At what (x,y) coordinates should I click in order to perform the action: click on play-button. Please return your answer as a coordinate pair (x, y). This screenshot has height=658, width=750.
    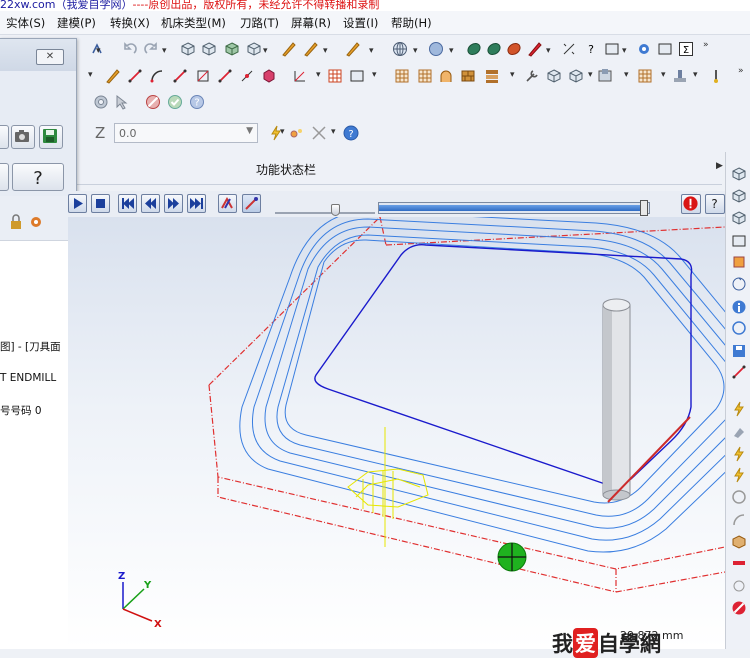
    Looking at the image, I should click on (77, 203).